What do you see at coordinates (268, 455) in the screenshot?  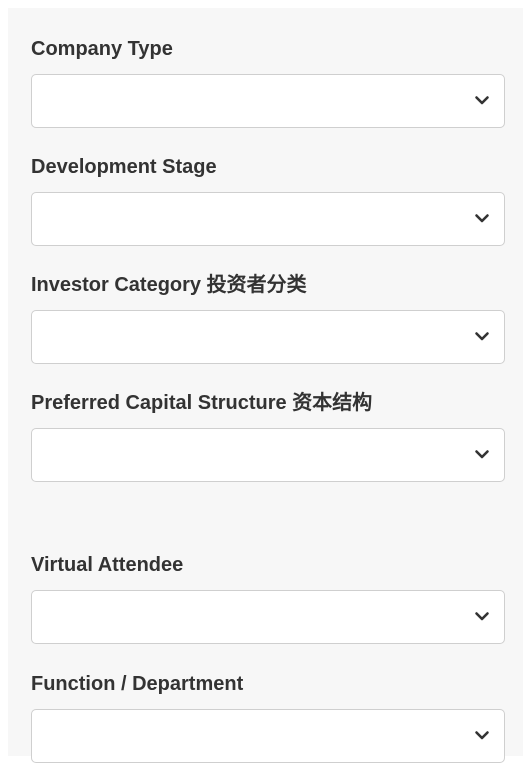 I see `preferred-capital-structure-select` at bounding box center [268, 455].